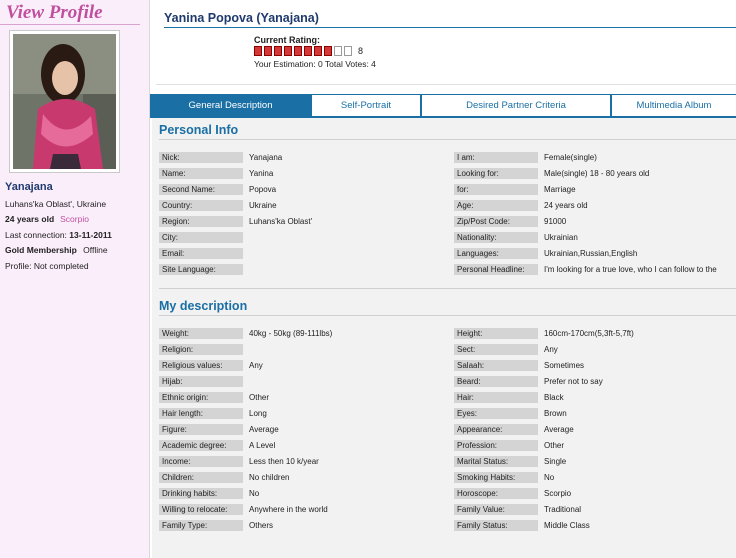  I want to click on field-value: Ukraine, so click(263, 205).